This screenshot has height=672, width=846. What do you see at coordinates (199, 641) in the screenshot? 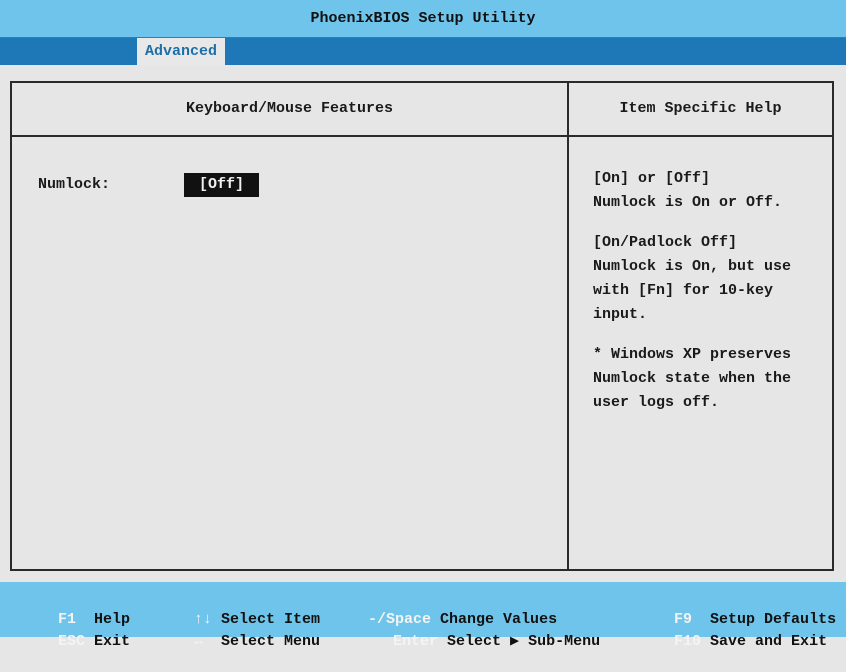
I see `key-label: ↔` at bounding box center [199, 641].